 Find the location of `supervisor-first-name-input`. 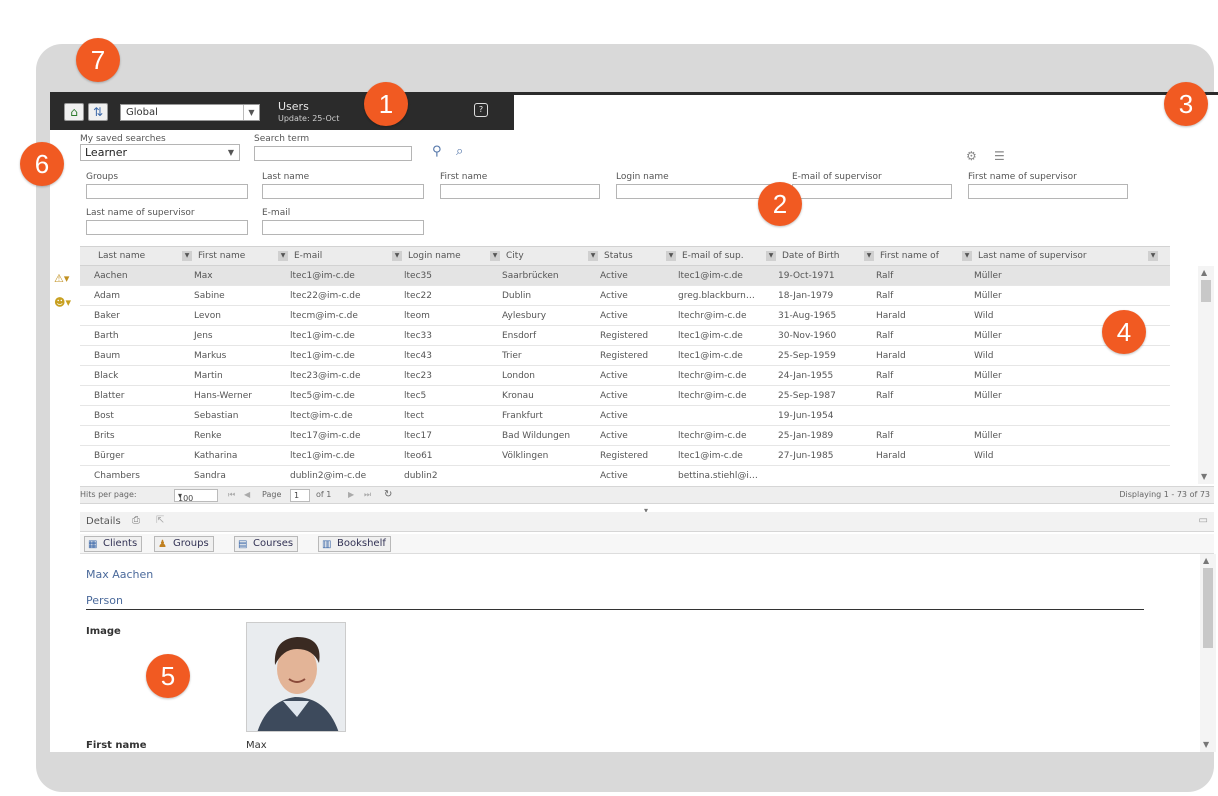

supervisor-first-name-input is located at coordinates (1048, 191).